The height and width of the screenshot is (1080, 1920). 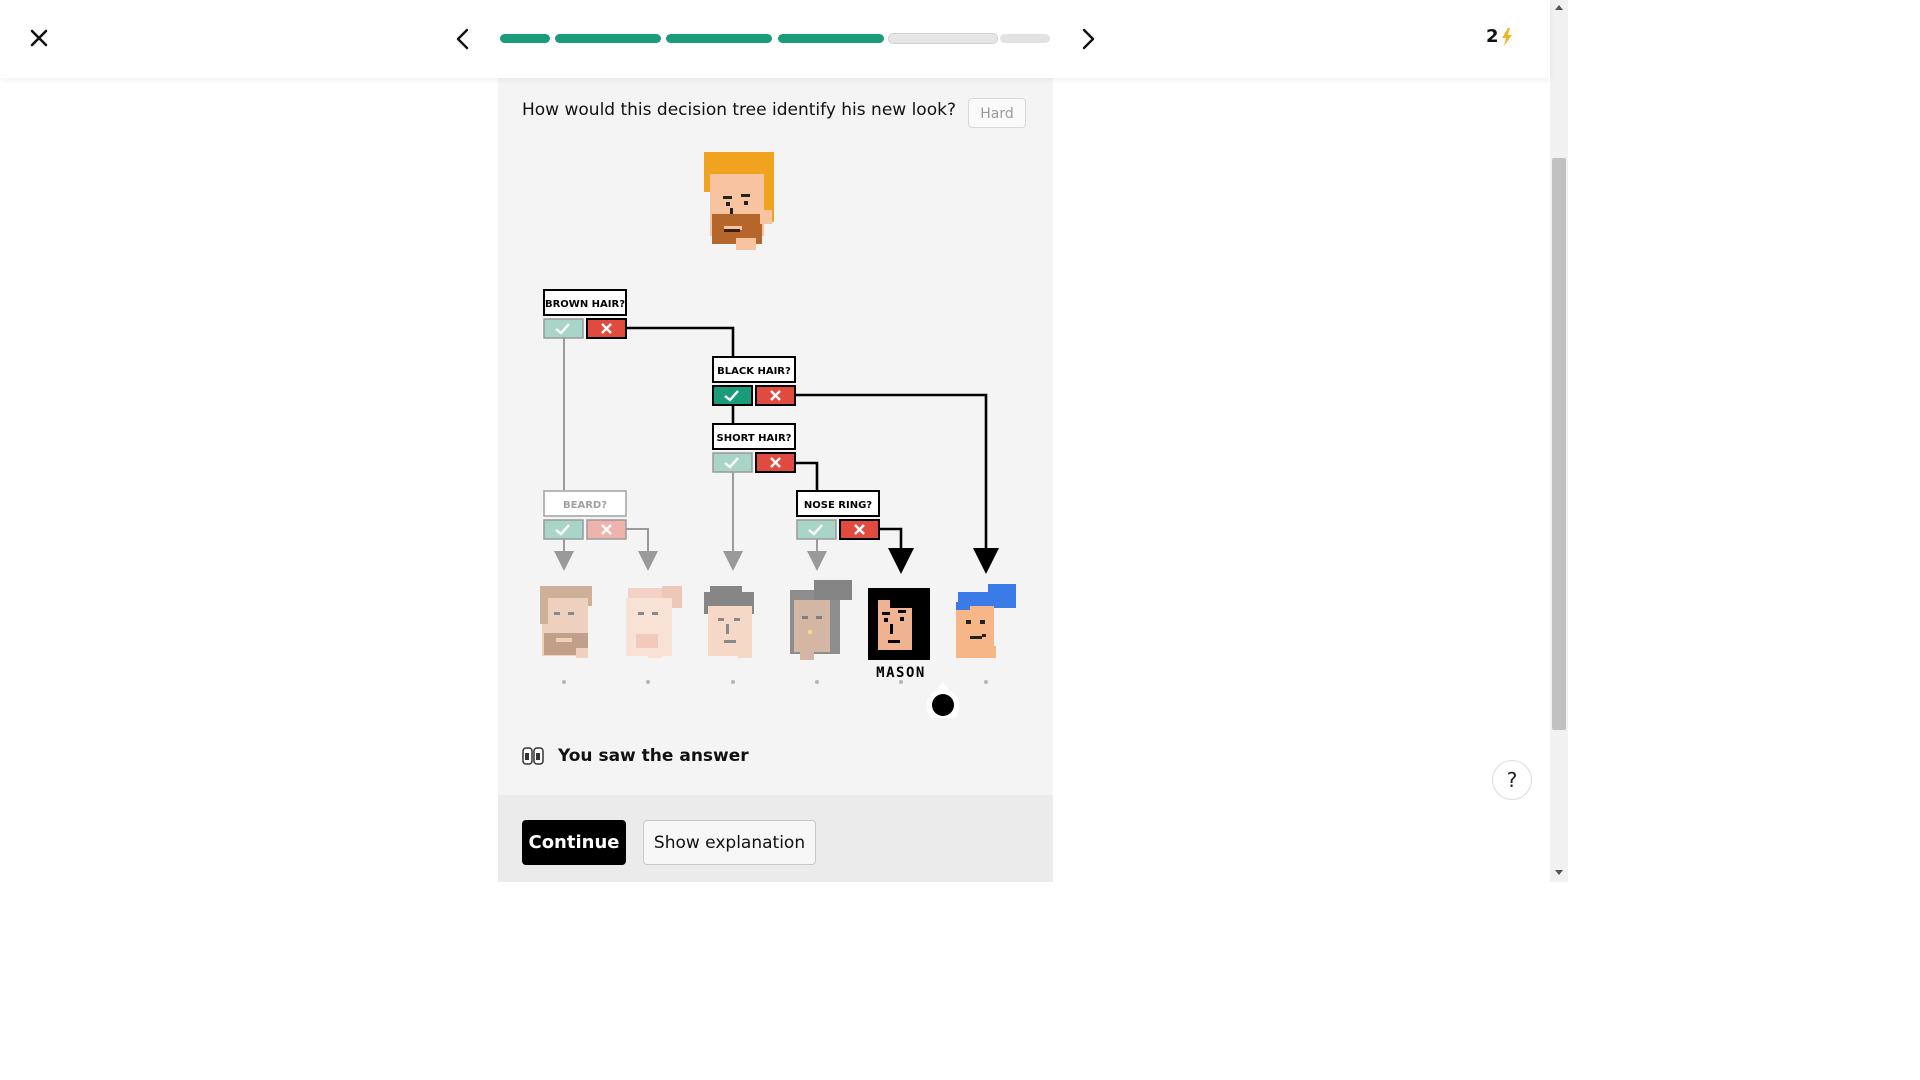 I want to click on node-label: BROWN HAIR?, so click(x=585, y=304).